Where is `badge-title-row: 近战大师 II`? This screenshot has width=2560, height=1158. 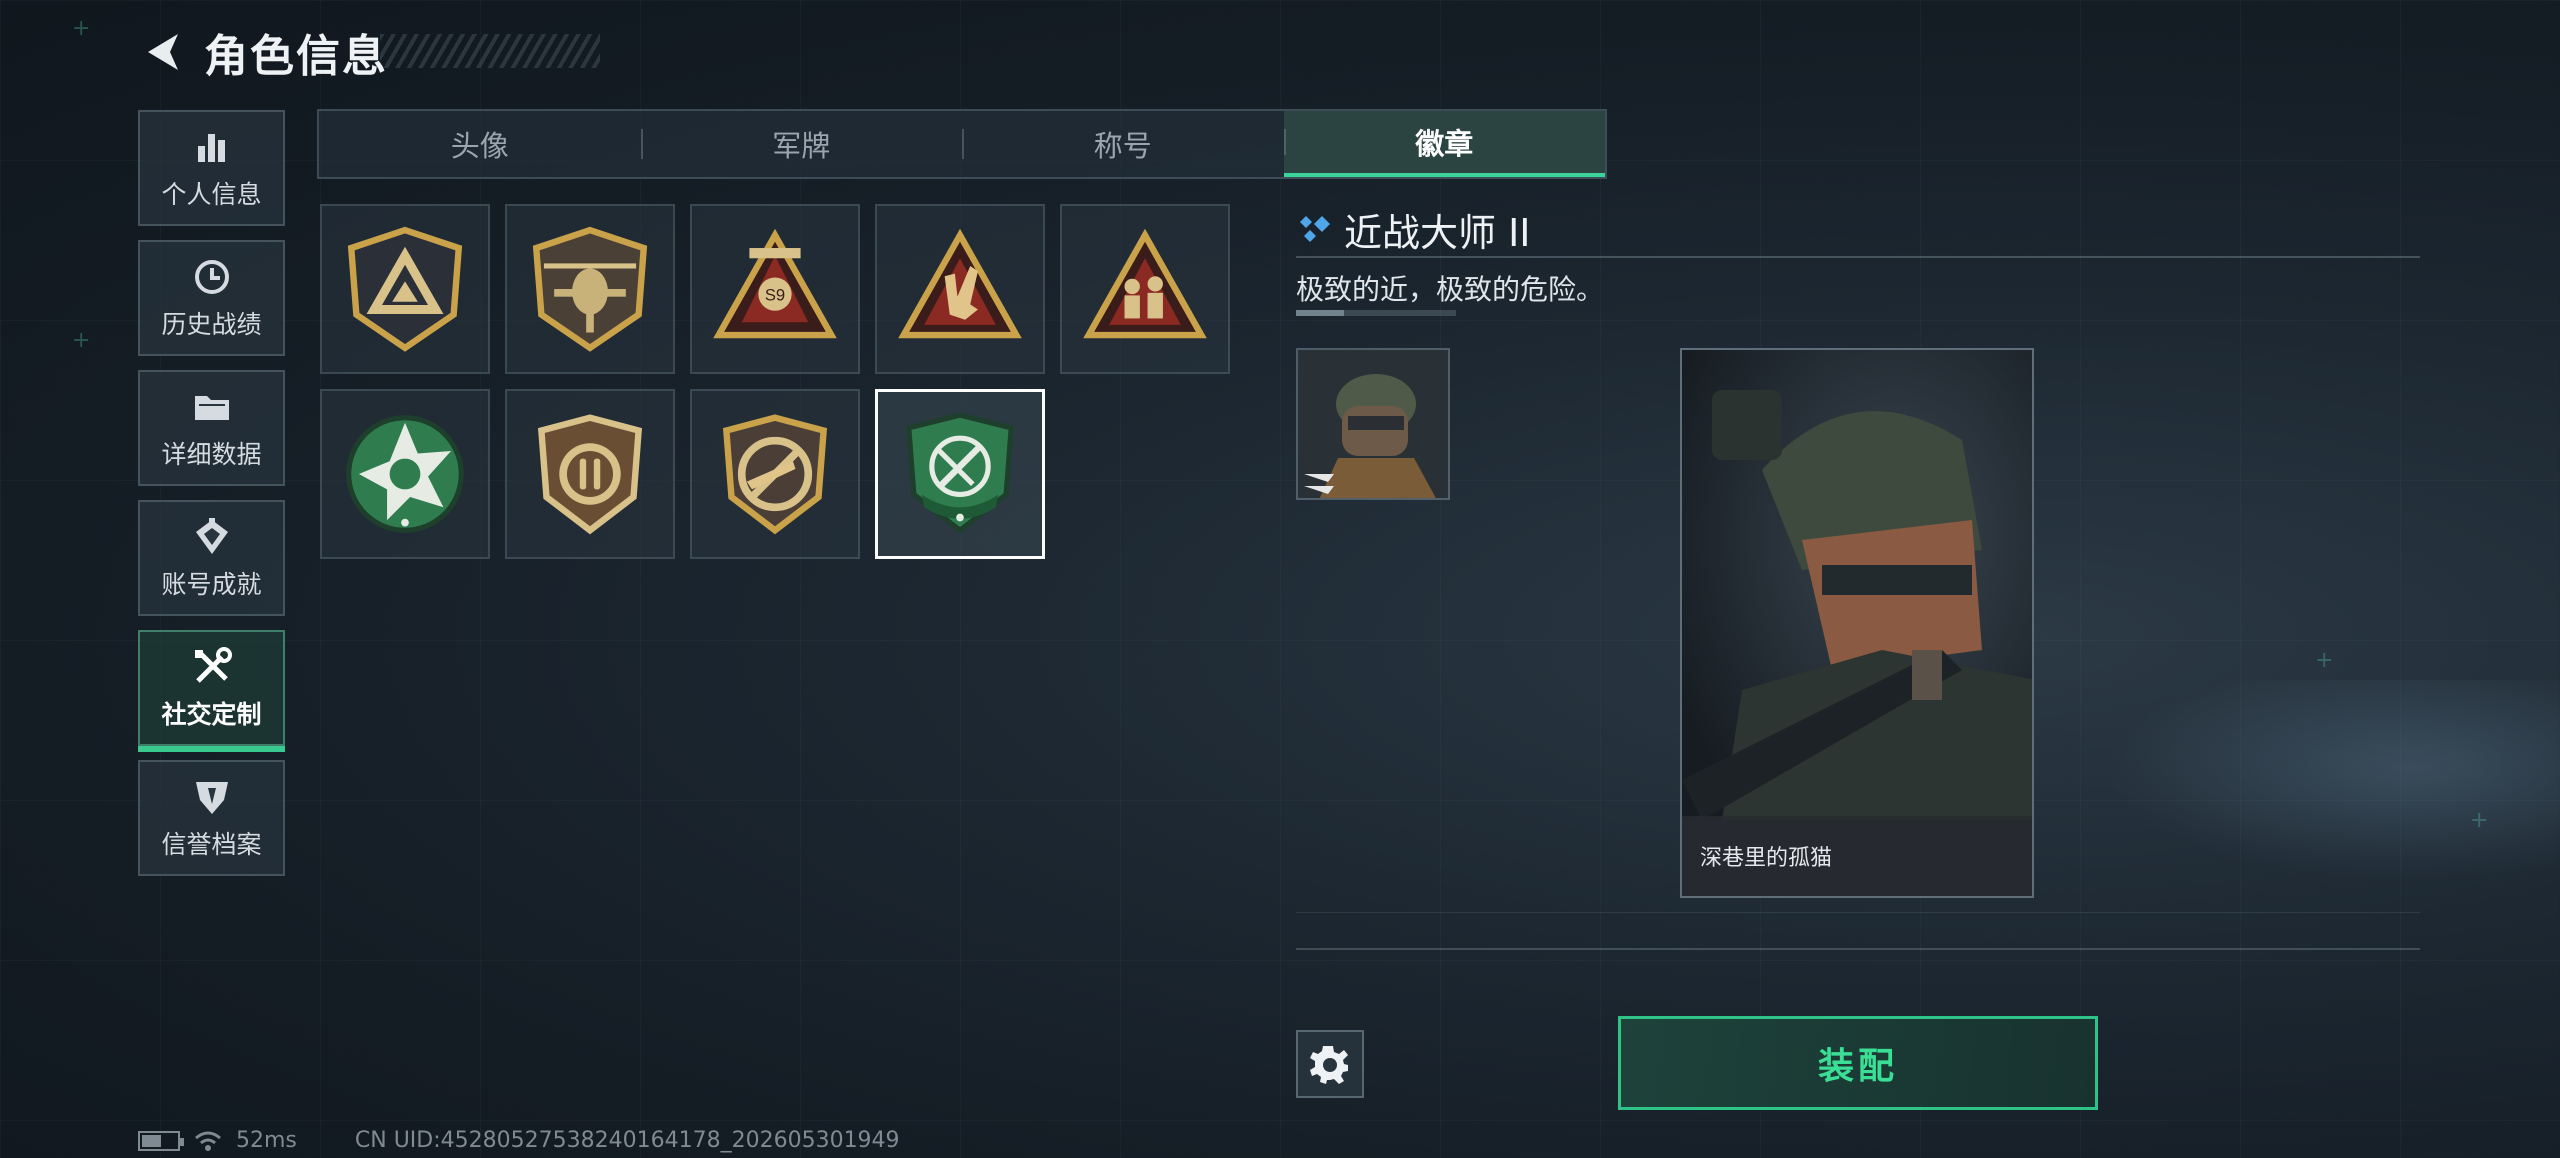 badge-title-row: 近战大师 II is located at coordinates (1413, 229).